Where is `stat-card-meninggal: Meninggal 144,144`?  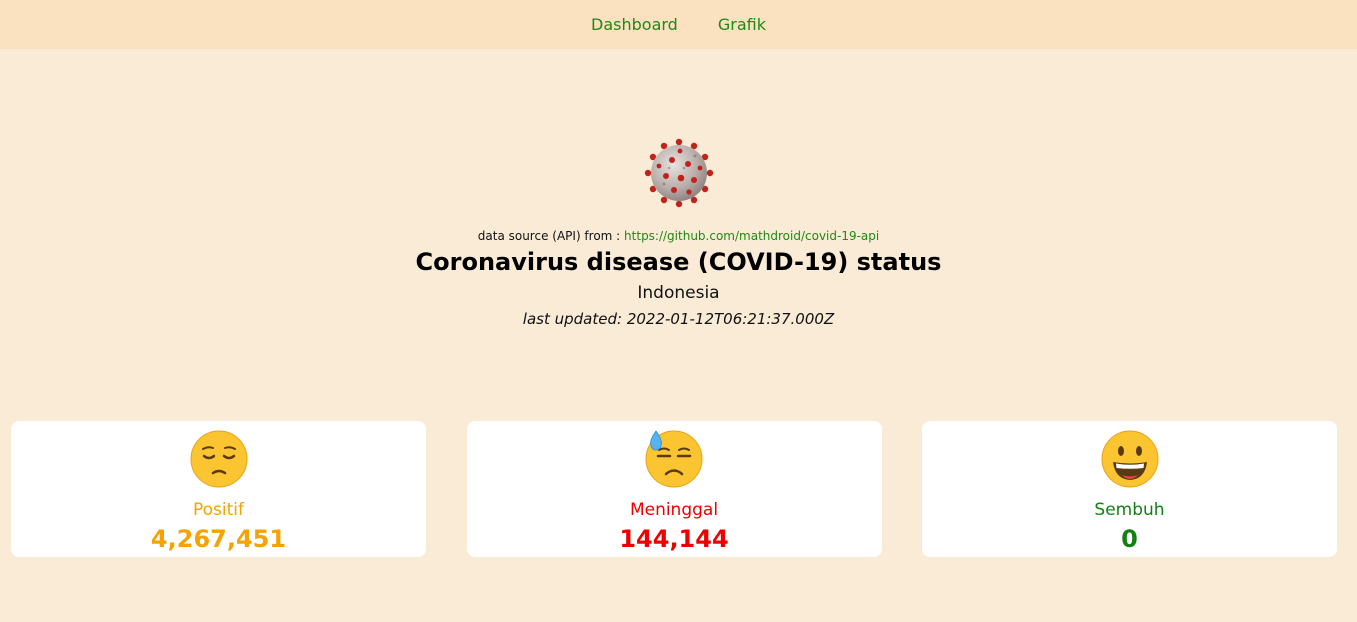
stat-card-meninggal: Meninggal 144,144 is located at coordinates (674, 489).